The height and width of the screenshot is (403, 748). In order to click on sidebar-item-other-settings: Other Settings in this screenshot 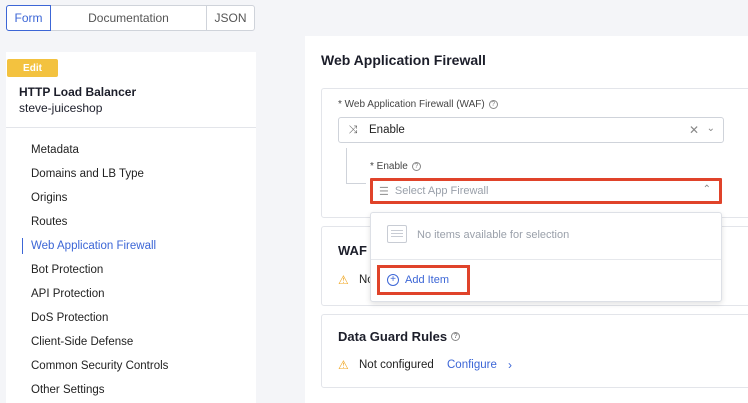, I will do `click(137, 390)`.